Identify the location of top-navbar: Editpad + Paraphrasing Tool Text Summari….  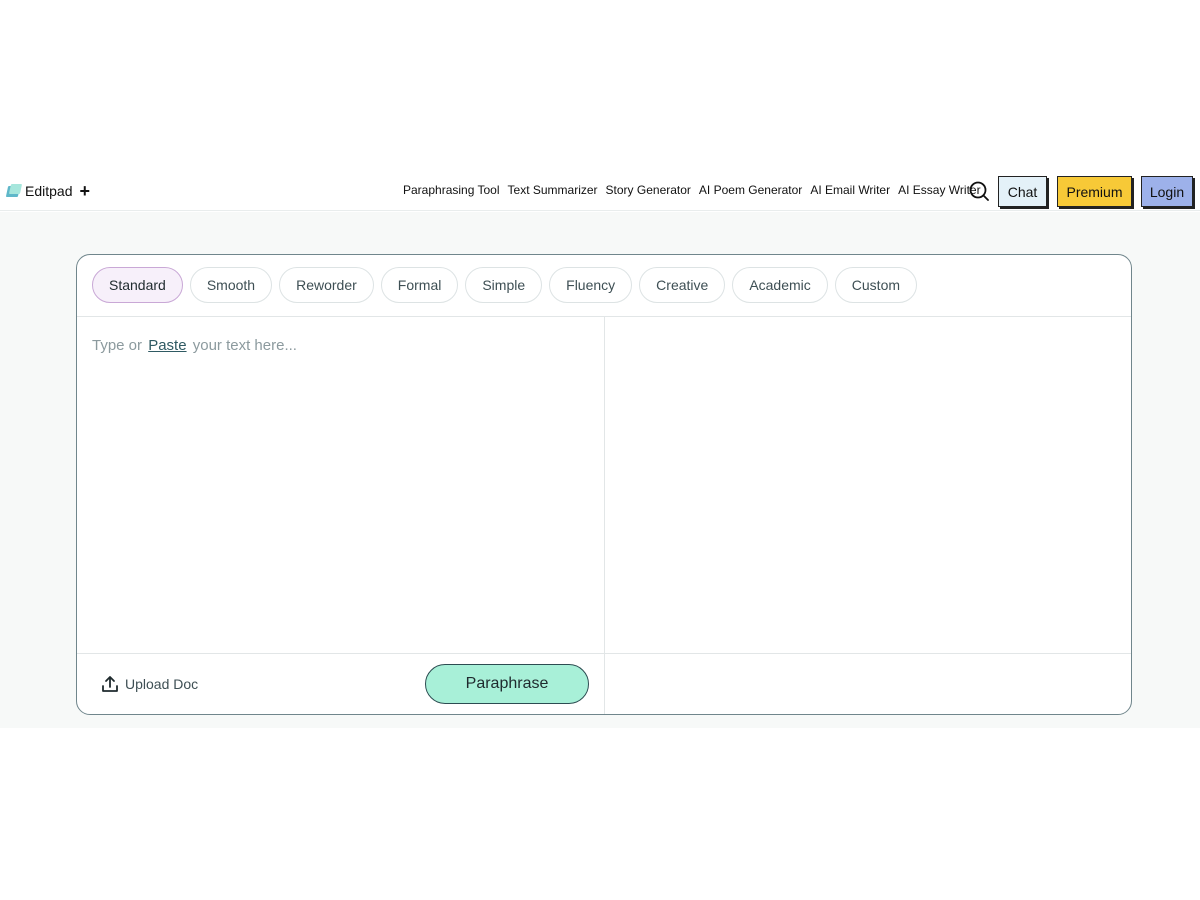
(600, 190).